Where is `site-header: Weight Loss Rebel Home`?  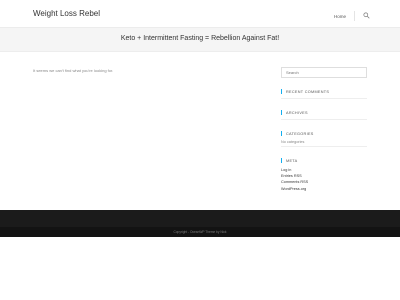
site-header: Weight Loss Rebel Home is located at coordinates (200, 14).